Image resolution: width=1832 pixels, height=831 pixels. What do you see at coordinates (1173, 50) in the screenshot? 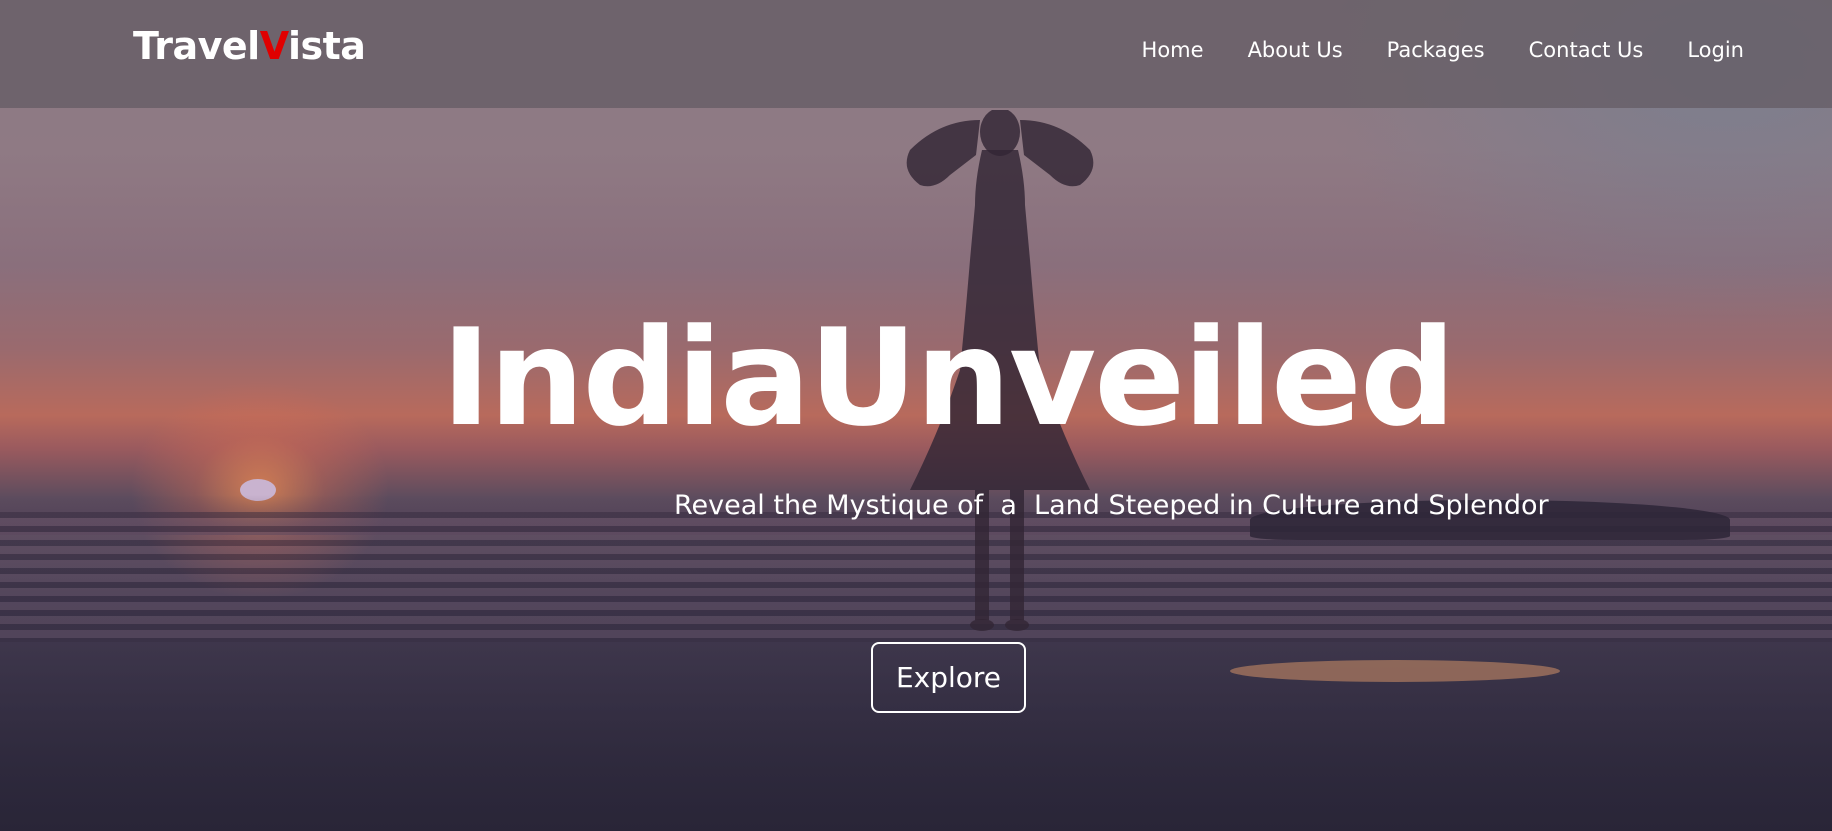
I see `nav-link-home: Home` at bounding box center [1173, 50].